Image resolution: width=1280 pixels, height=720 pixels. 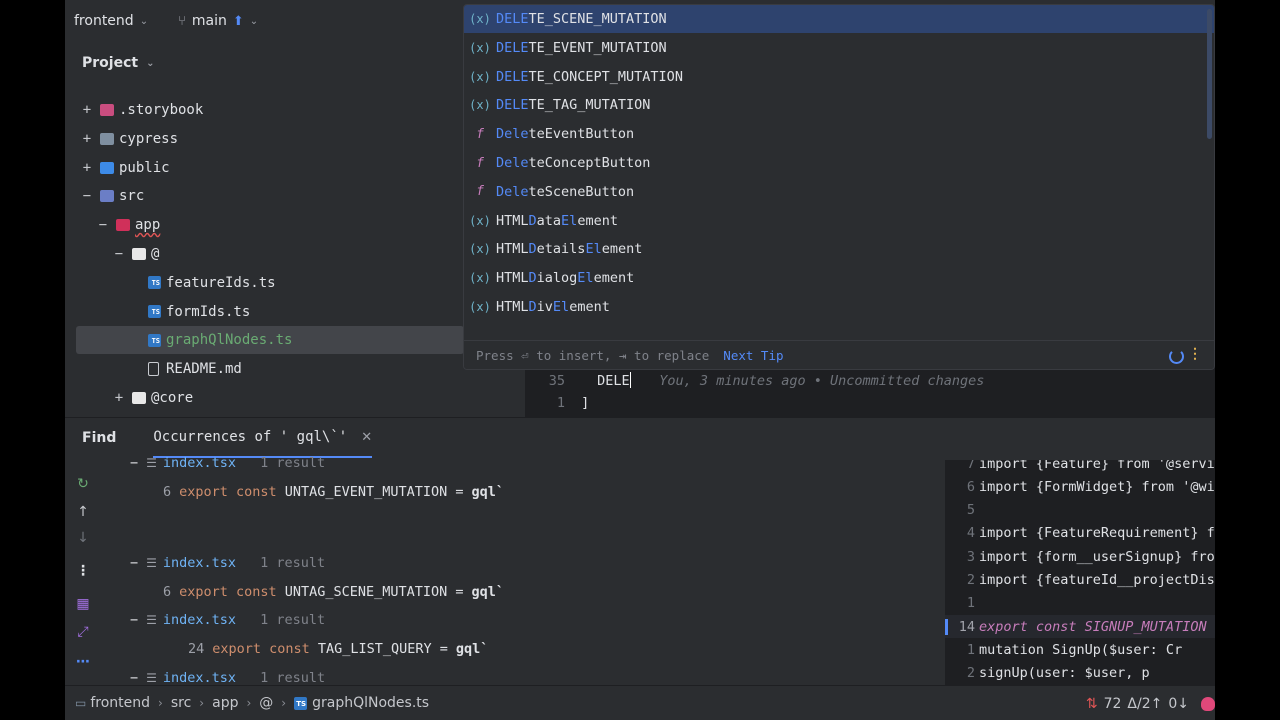 I want to click on tree-item: TS graphQlNodes.ts, so click(x=270, y=340).